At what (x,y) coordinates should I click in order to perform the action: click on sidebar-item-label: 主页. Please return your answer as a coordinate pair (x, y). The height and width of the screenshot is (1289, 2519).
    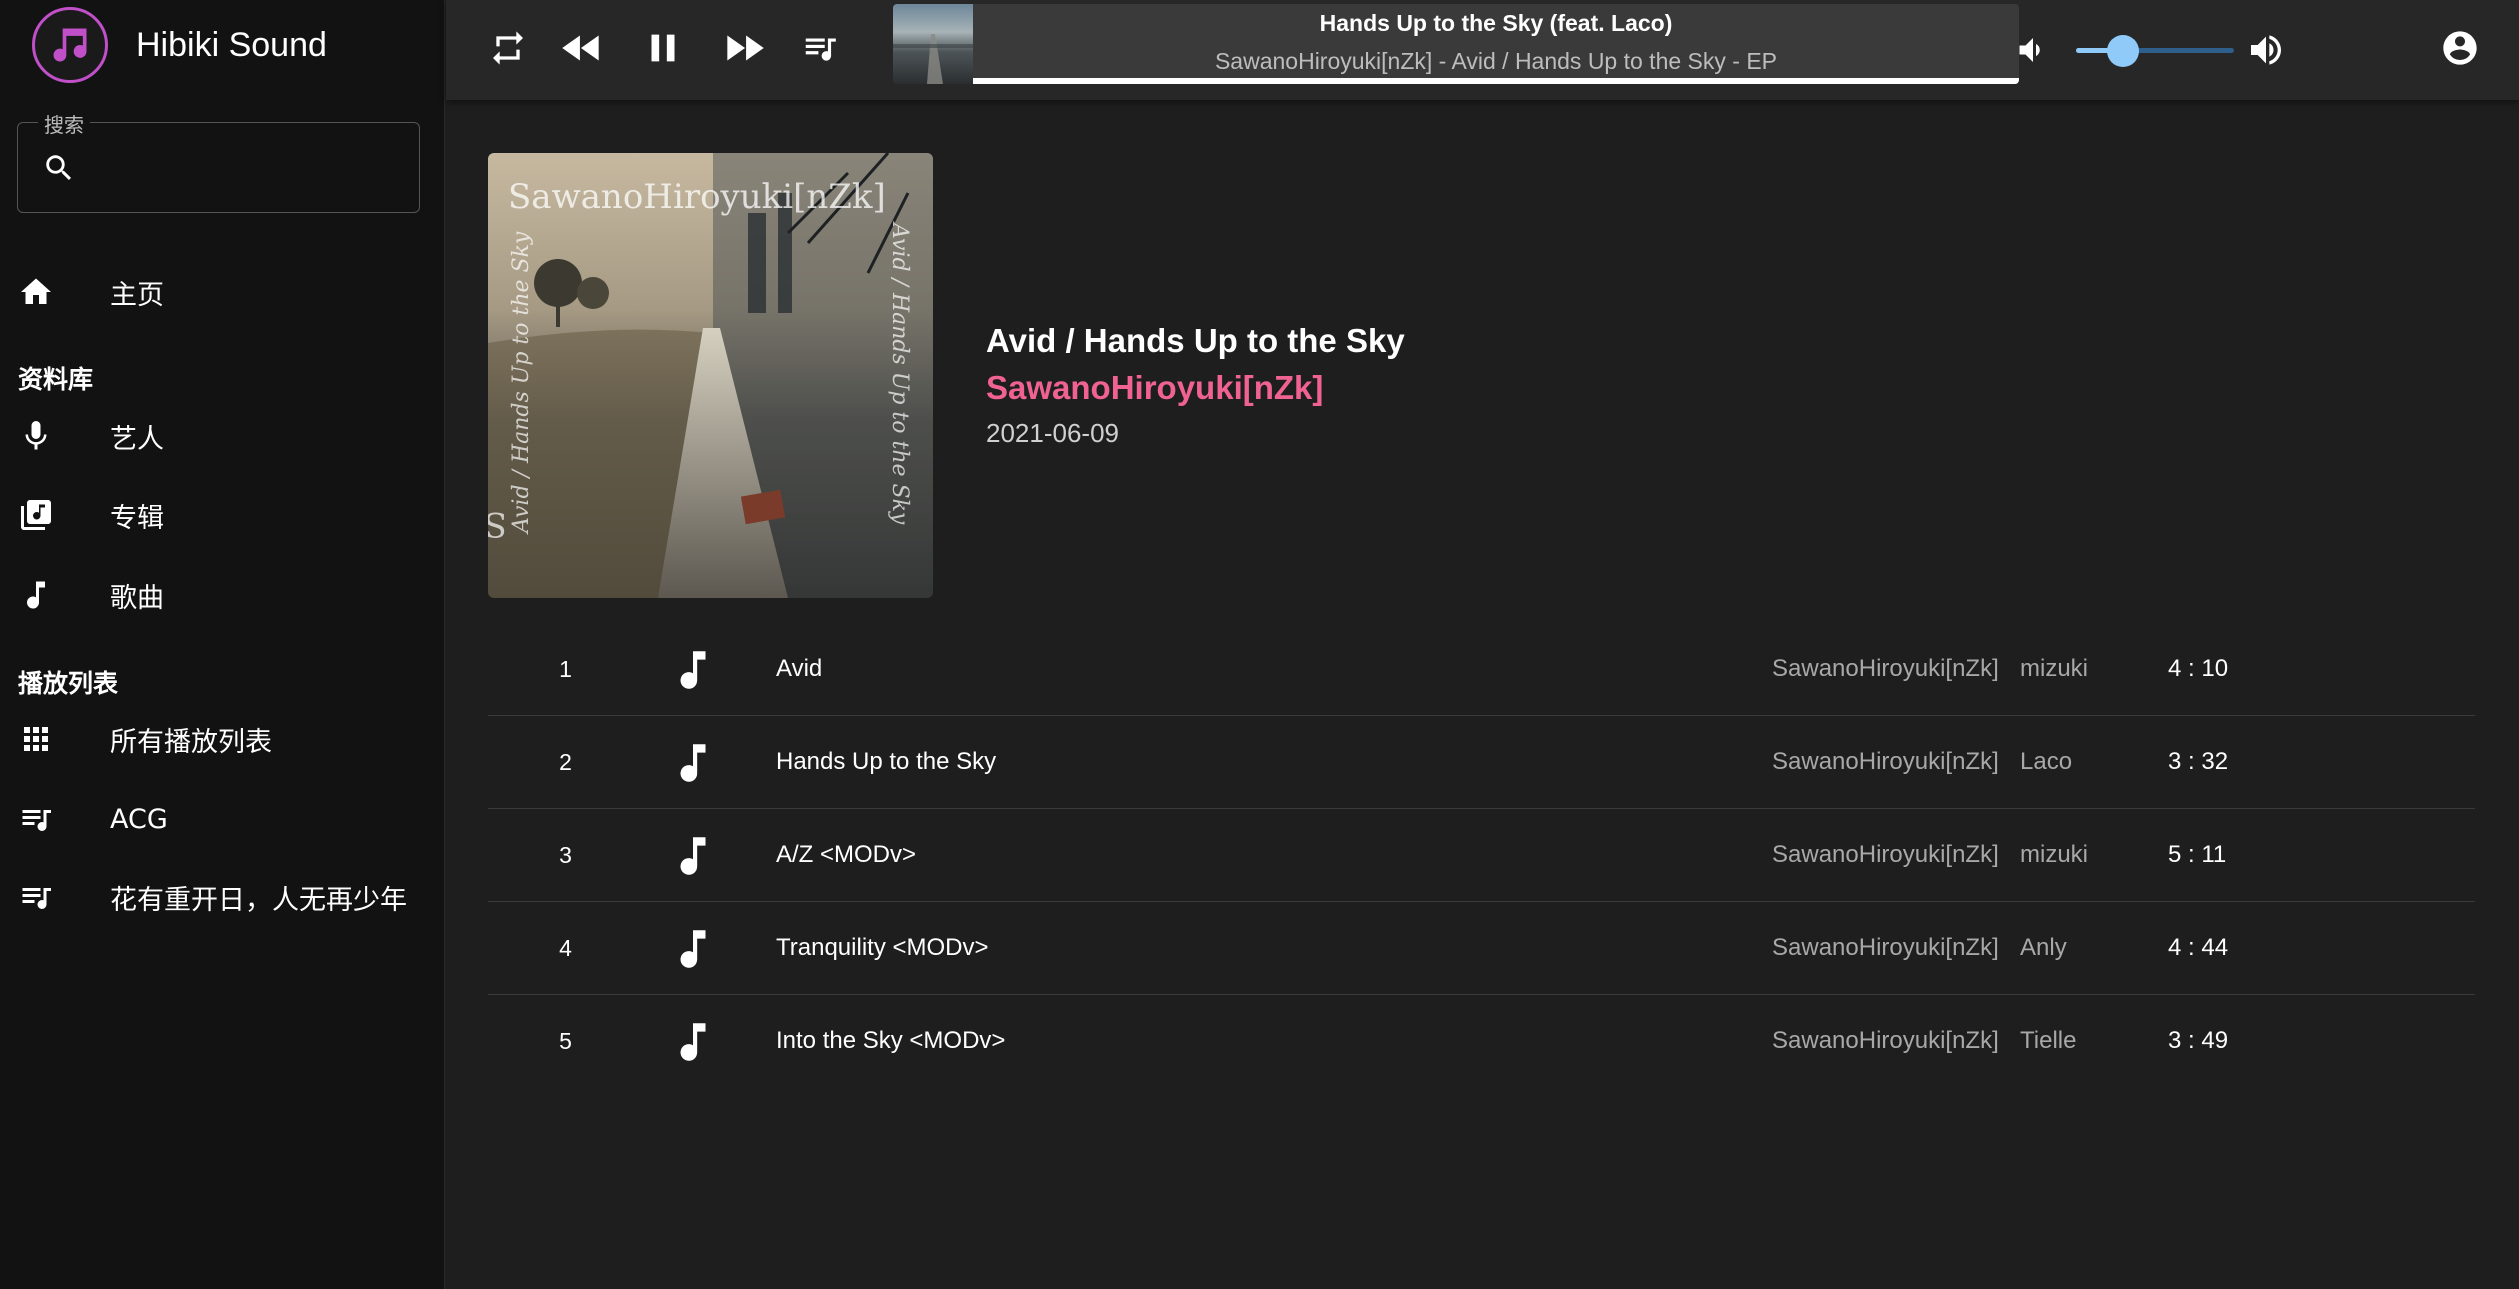
    Looking at the image, I should click on (137, 295).